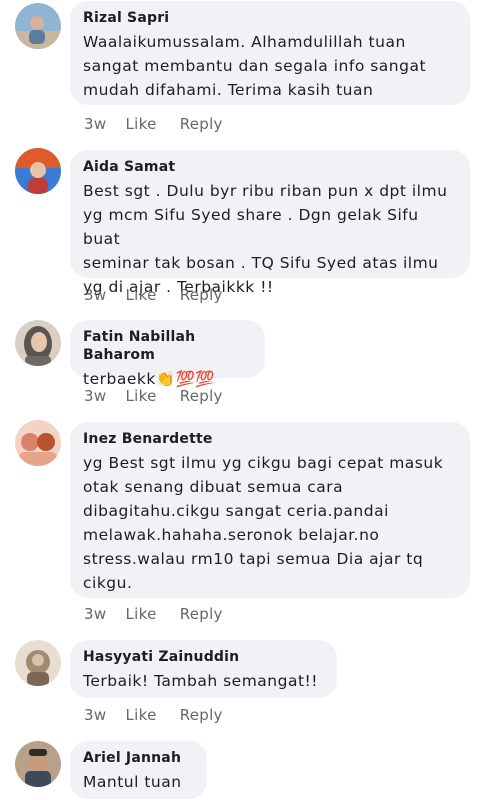  Describe the element at coordinates (269, 439) in the screenshot. I see `comment-author: Inez Benardette` at that location.